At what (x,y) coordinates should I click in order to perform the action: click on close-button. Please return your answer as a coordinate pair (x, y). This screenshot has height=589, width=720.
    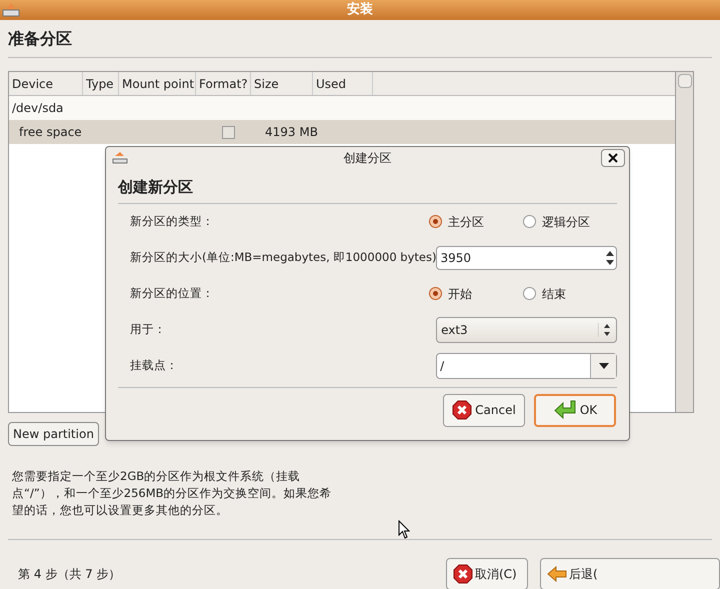
    Looking at the image, I should click on (613, 158).